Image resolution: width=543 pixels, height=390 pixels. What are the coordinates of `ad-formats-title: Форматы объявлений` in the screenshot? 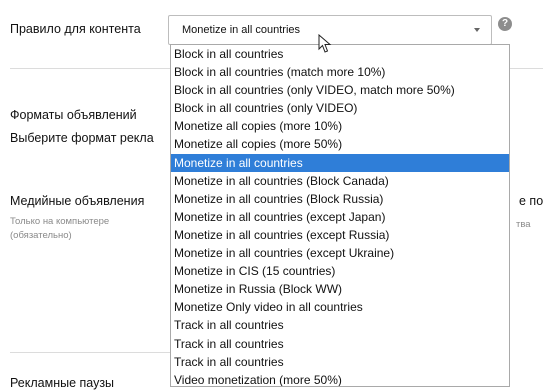 It's located at (73, 115).